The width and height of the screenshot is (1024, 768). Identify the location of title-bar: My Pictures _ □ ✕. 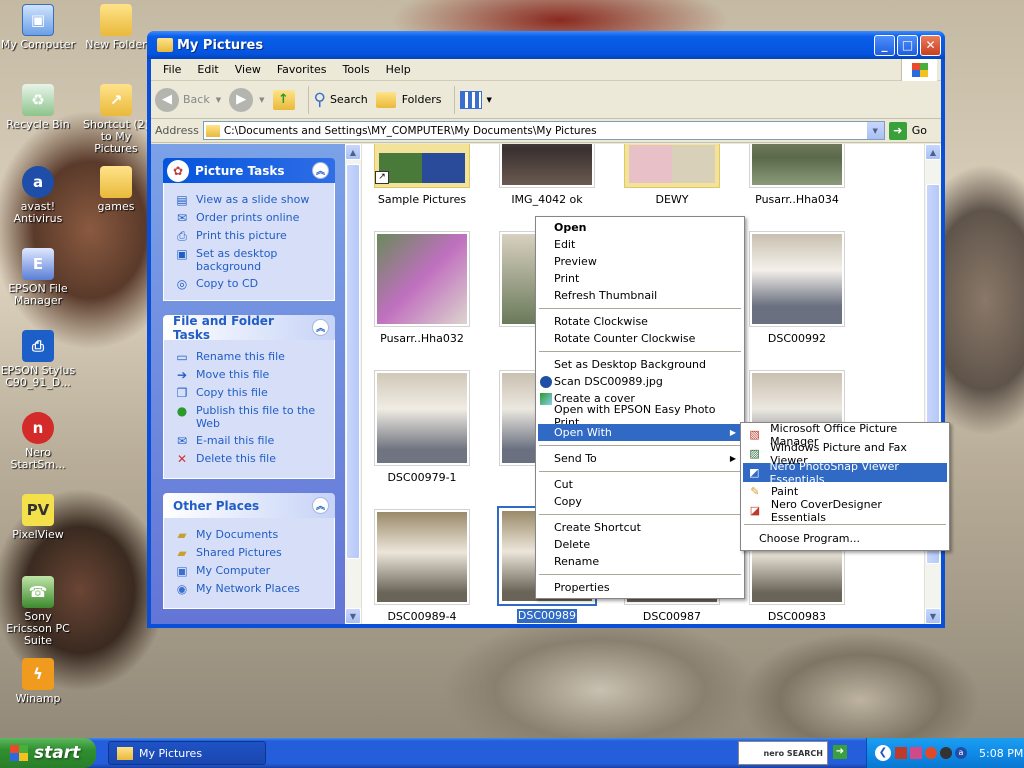
(546, 45).